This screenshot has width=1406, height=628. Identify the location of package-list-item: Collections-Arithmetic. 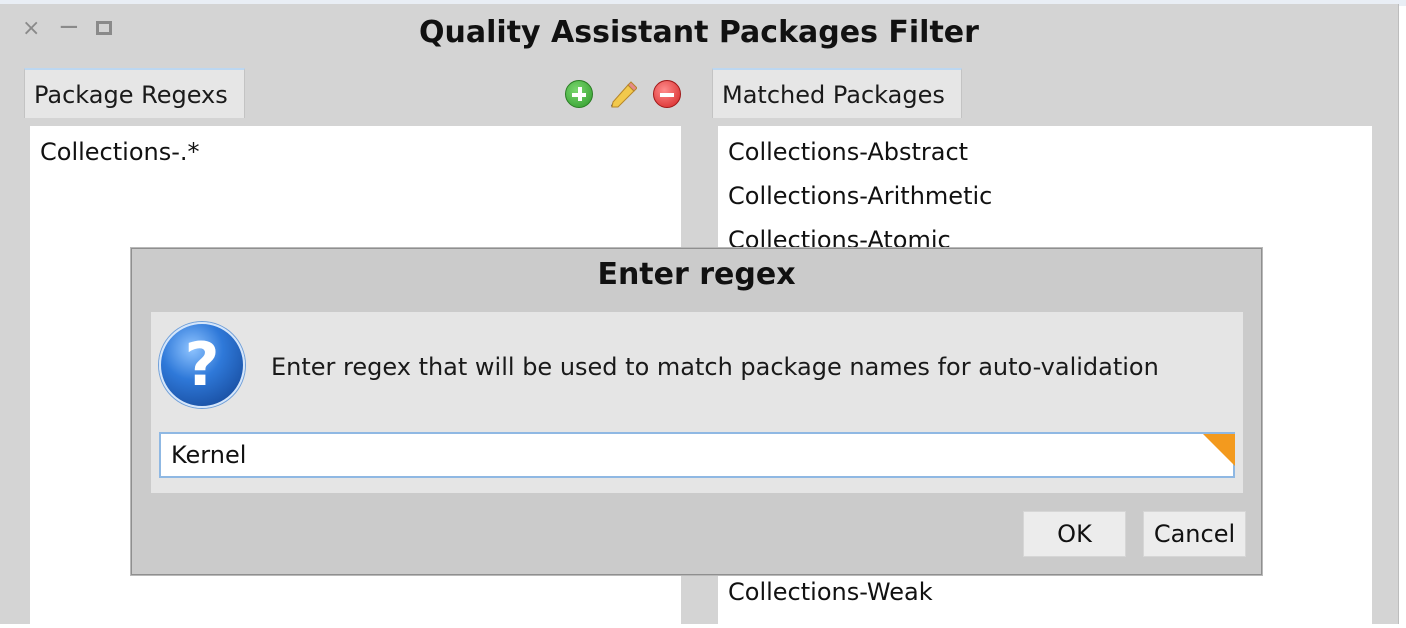
(860, 196).